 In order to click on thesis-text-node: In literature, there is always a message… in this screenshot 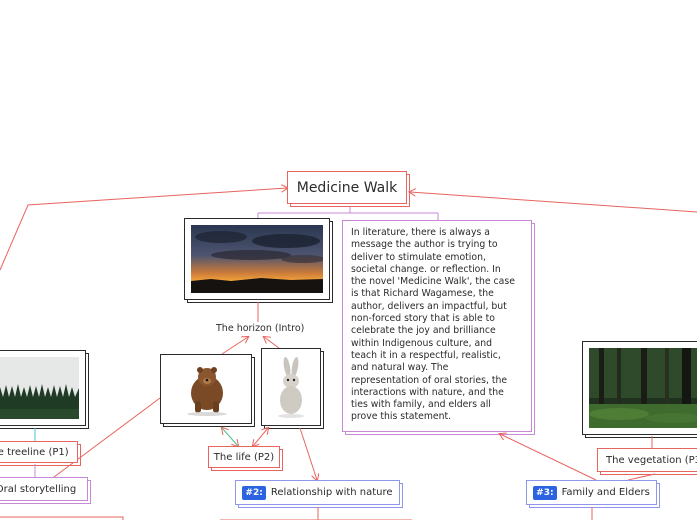, I will do `click(438, 327)`.